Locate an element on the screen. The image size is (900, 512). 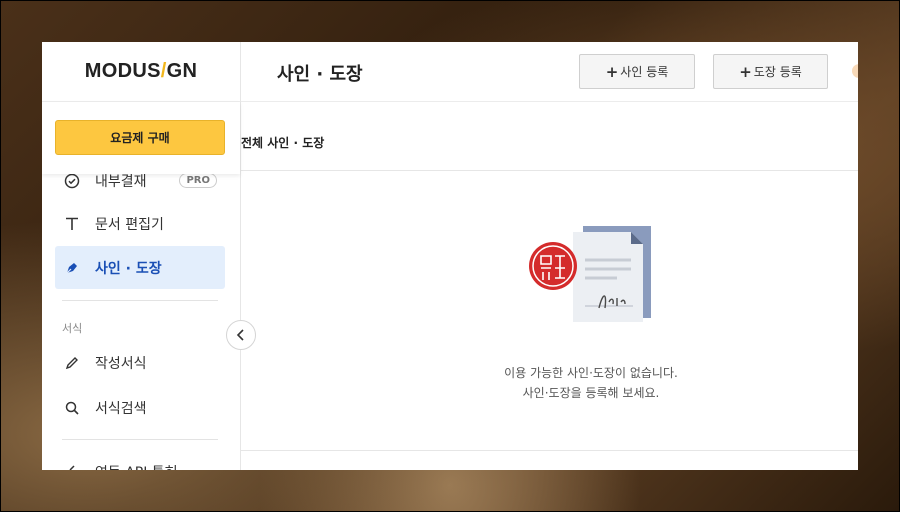
pen-nib-icon is located at coordinates (72, 268).